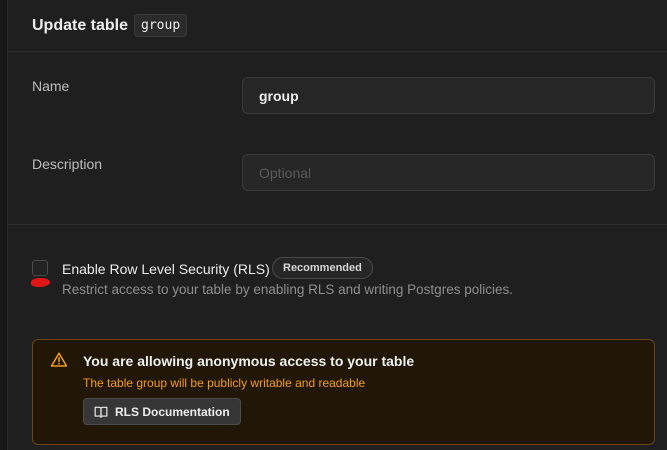  What do you see at coordinates (67, 164) in the screenshot?
I see `description-label: Description` at bounding box center [67, 164].